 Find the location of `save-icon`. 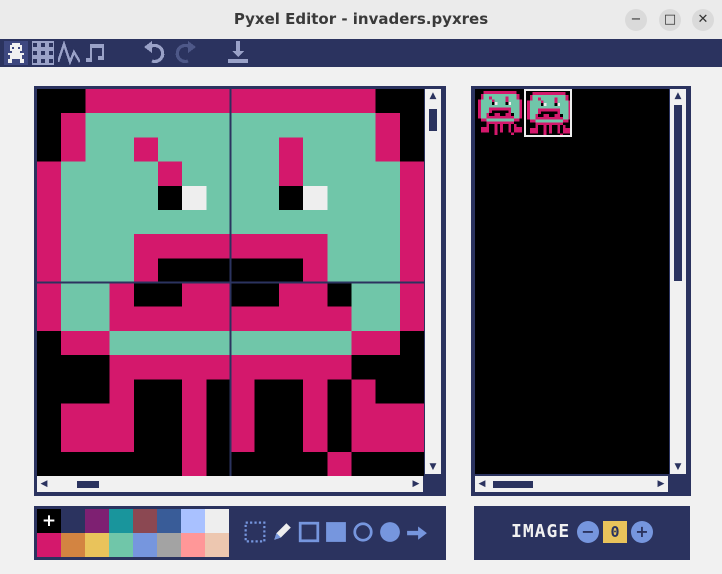

save-icon is located at coordinates (238, 53).